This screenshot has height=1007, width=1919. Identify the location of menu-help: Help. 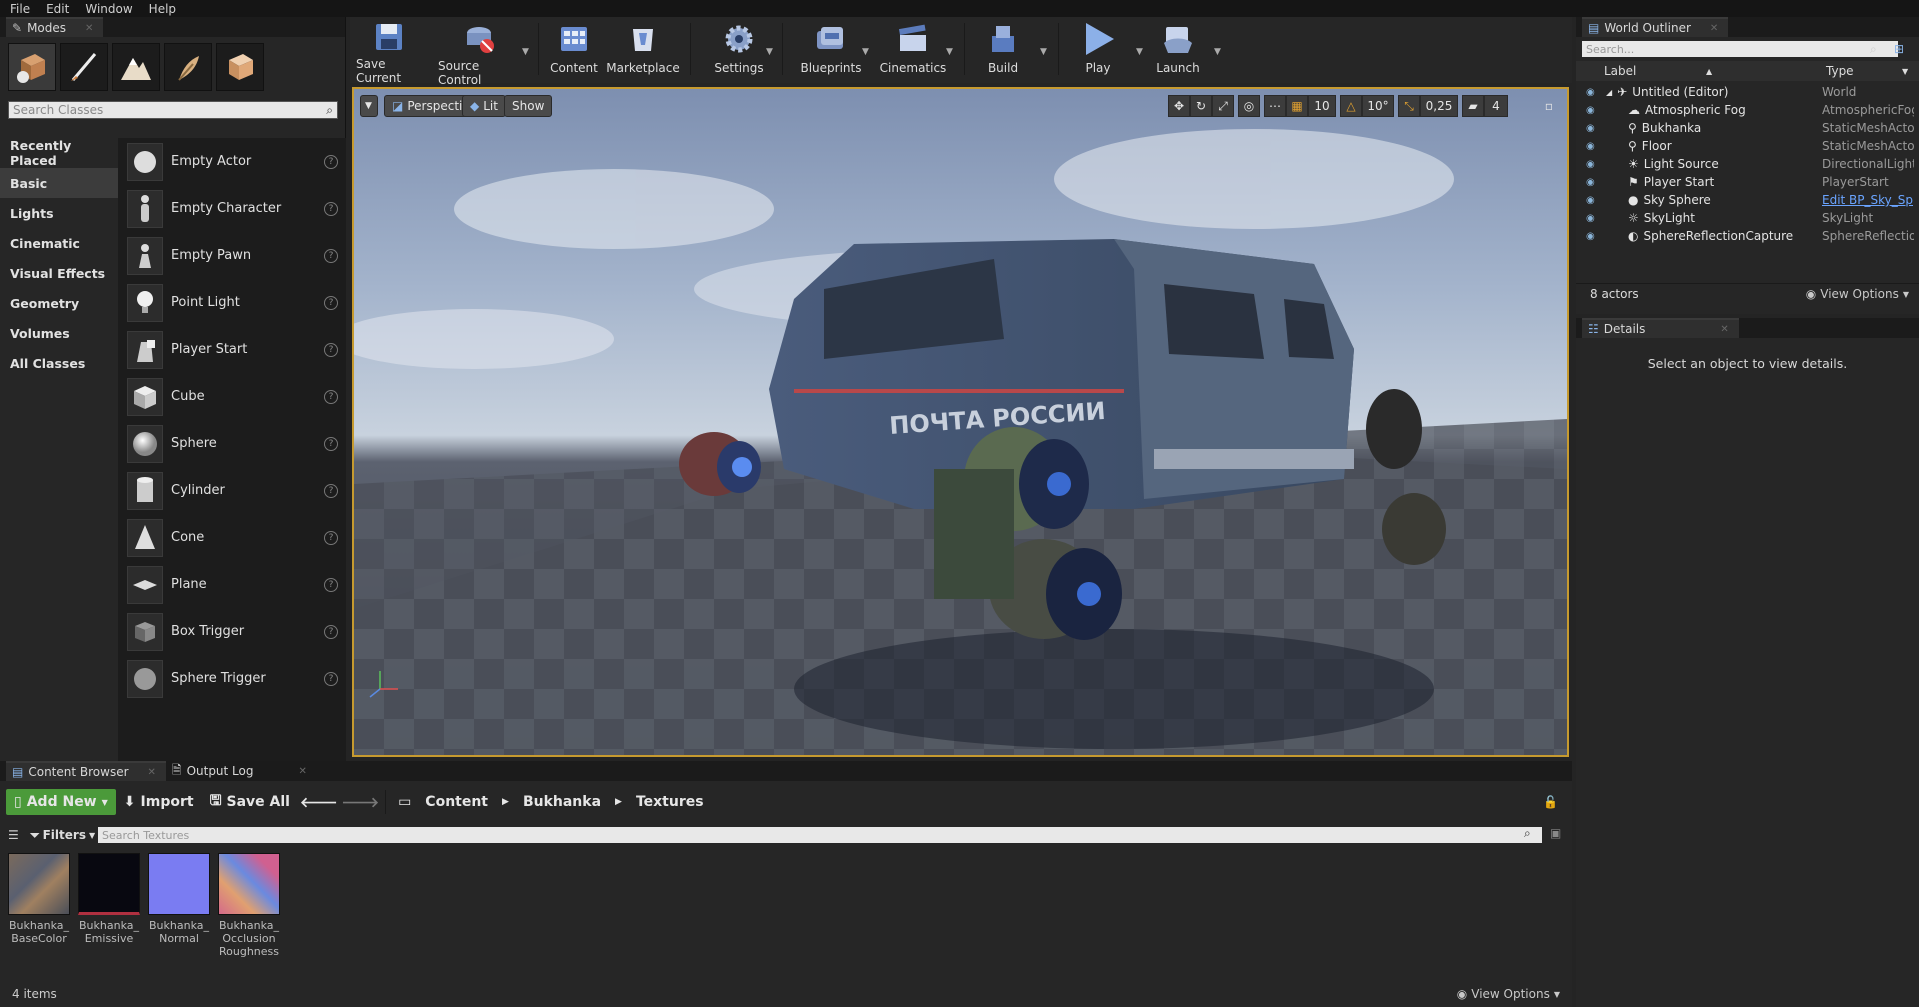
(166, 9).